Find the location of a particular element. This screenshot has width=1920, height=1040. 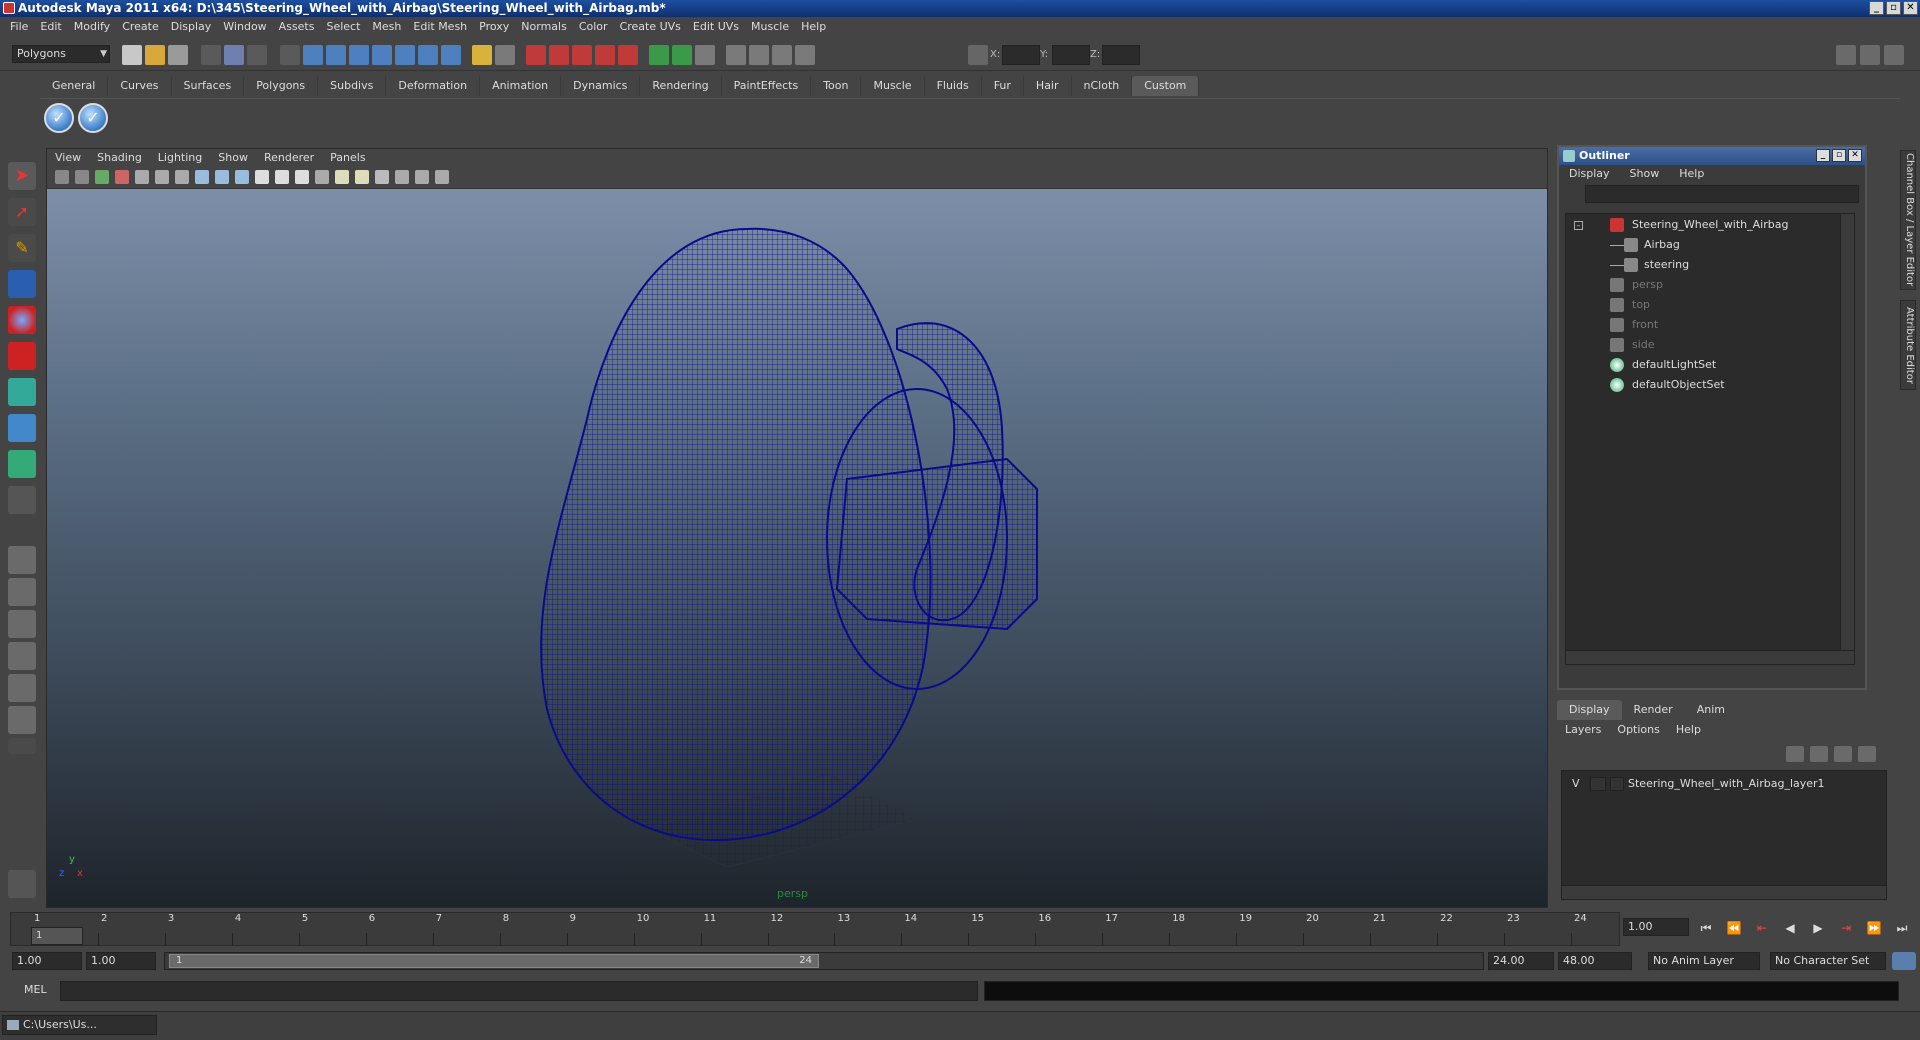

layer-type-toggle is located at coordinates (1598, 784).